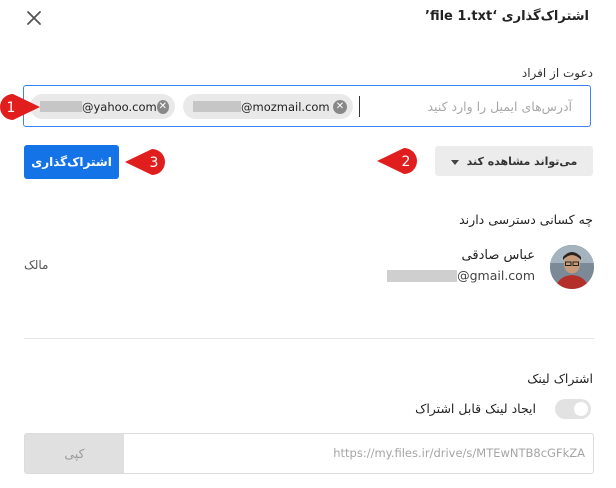  Describe the element at coordinates (507, 16) in the screenshot. I see `dialog-title: اشتراک‌گذاری ‘file 1.txt’` at that location.